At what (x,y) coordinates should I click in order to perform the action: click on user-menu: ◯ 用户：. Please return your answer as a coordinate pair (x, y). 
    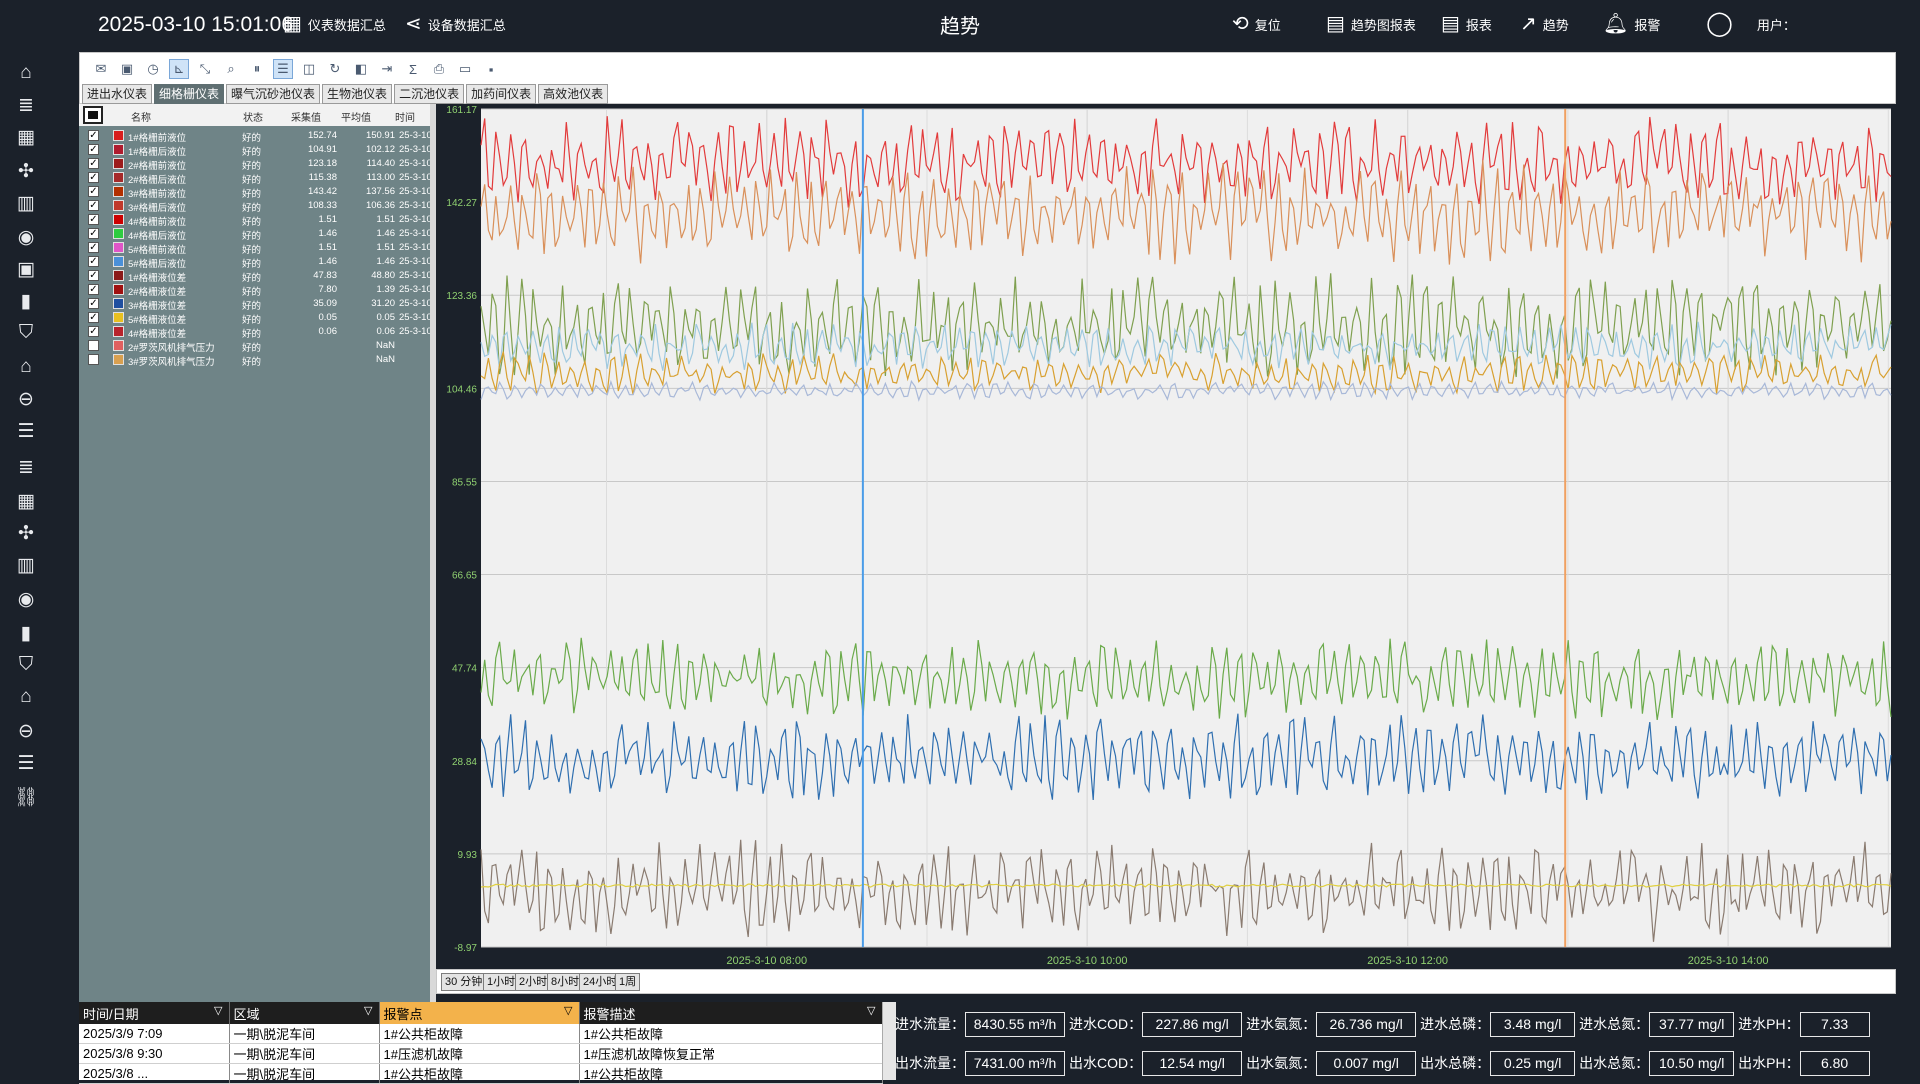
    Looking at the image, I should click on (1751, 24).